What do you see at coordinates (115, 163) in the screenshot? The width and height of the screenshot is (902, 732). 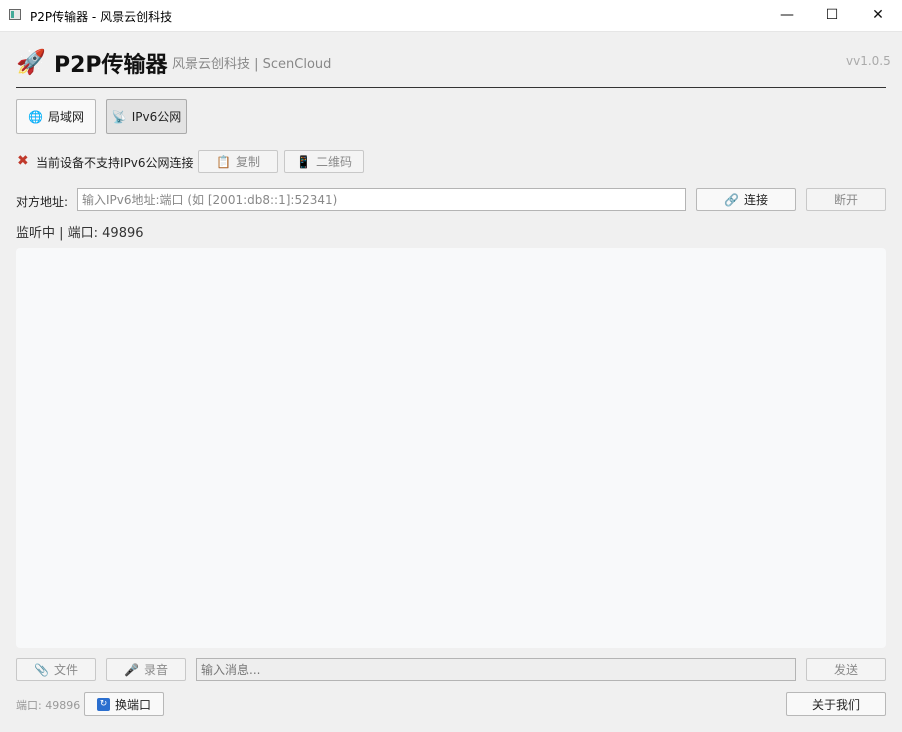 I see `ipv6-status-text: 当前设备不支持IPv6公网连接` at bounding box center [115, 163].